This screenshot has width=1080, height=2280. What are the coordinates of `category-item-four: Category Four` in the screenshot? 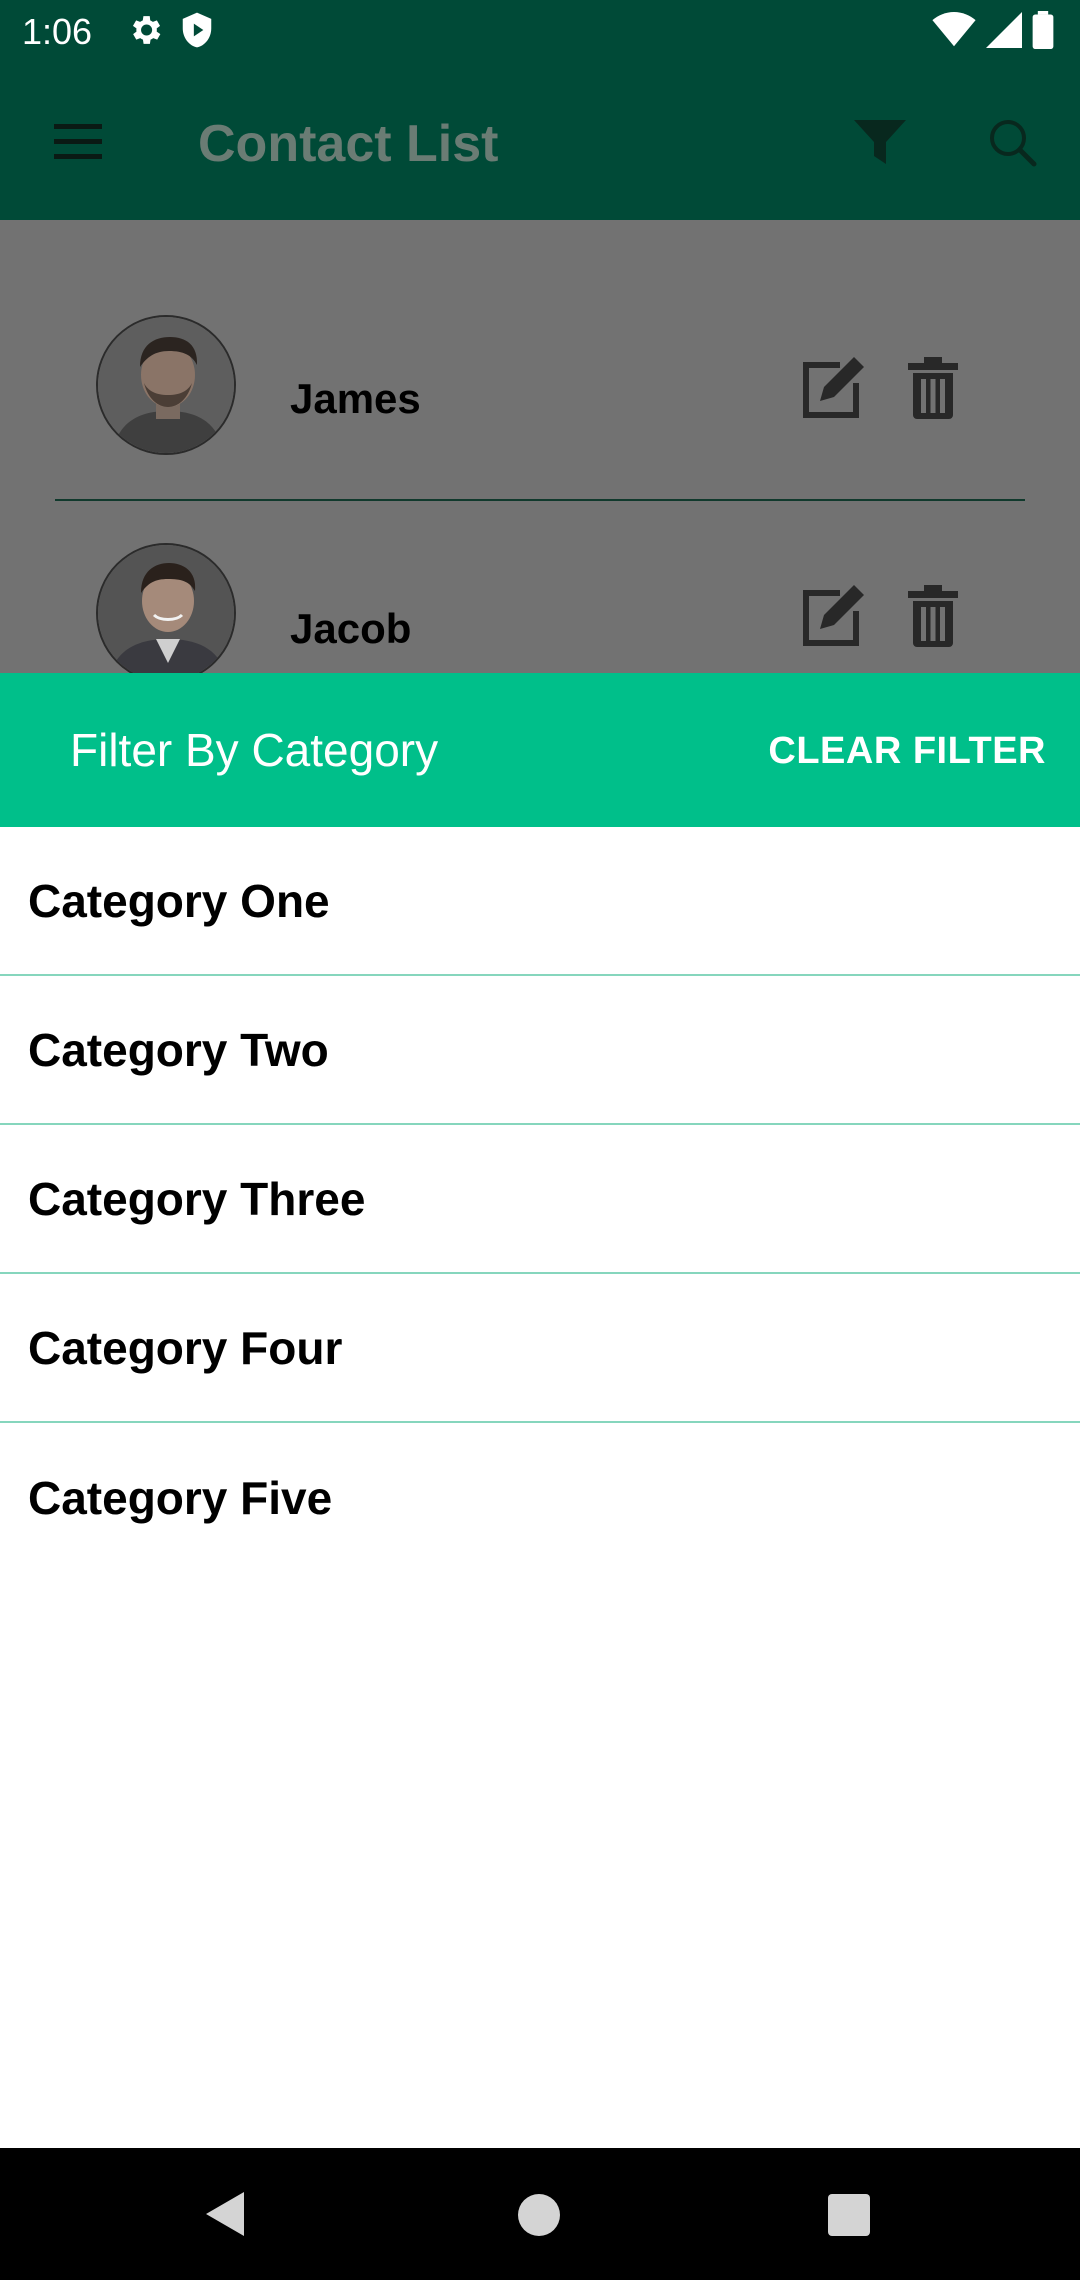 It's located at (540, 1348).